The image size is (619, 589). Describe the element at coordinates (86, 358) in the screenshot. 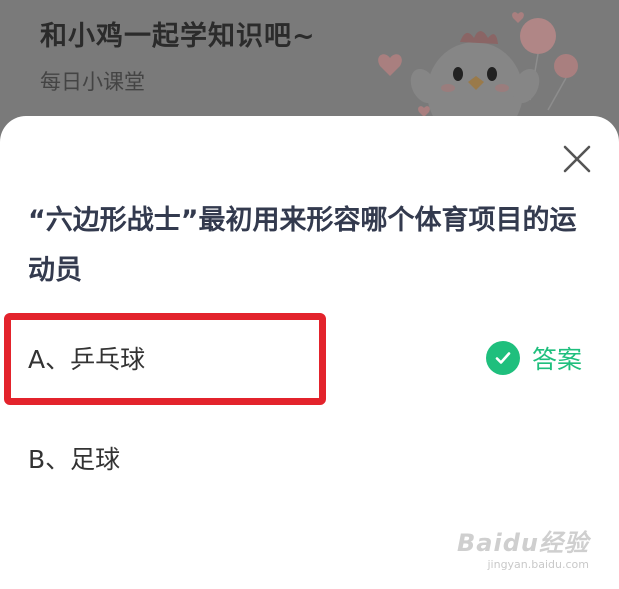

I see `option-a: A、乒乓球` at that location.